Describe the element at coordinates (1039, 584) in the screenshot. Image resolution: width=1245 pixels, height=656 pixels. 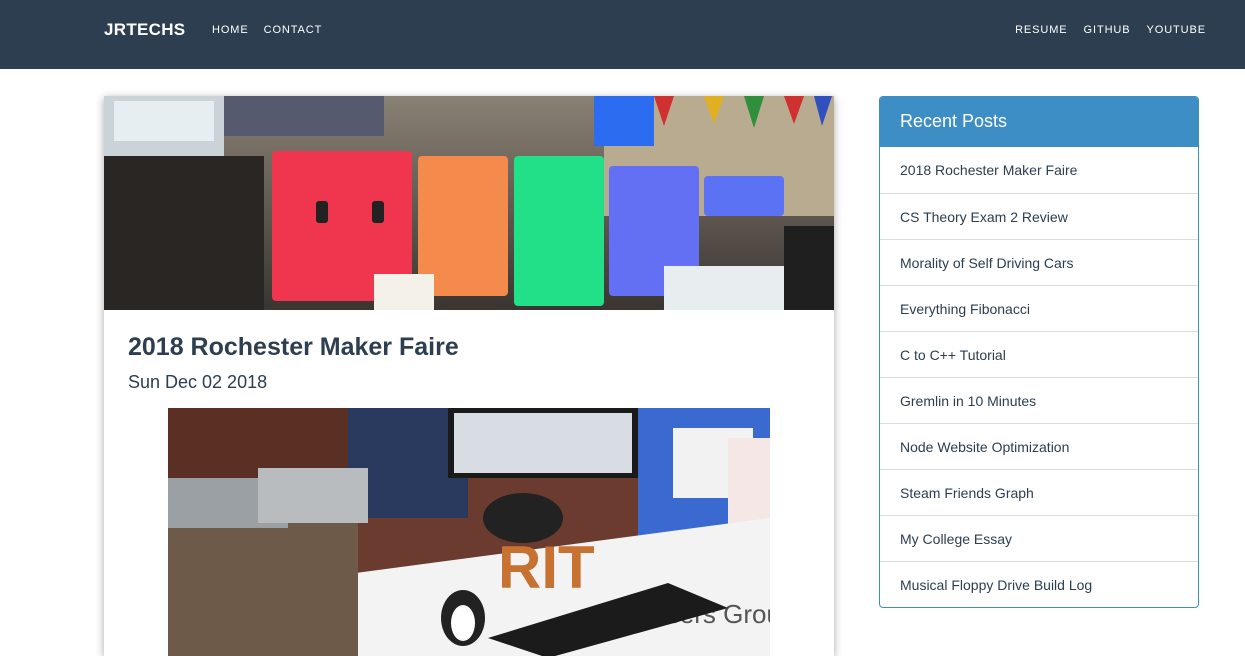
I see `recent-post-item: Musical Floppy Drive Build Log` at that location.